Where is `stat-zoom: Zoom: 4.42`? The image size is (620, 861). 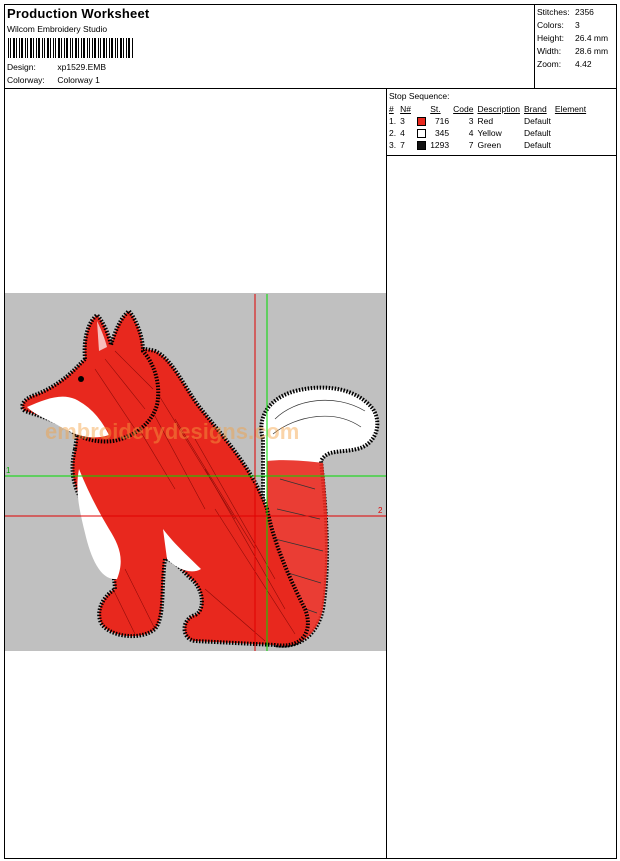
stat-zoom: Zoom: 4.42 is located at coordinates (564, 64).